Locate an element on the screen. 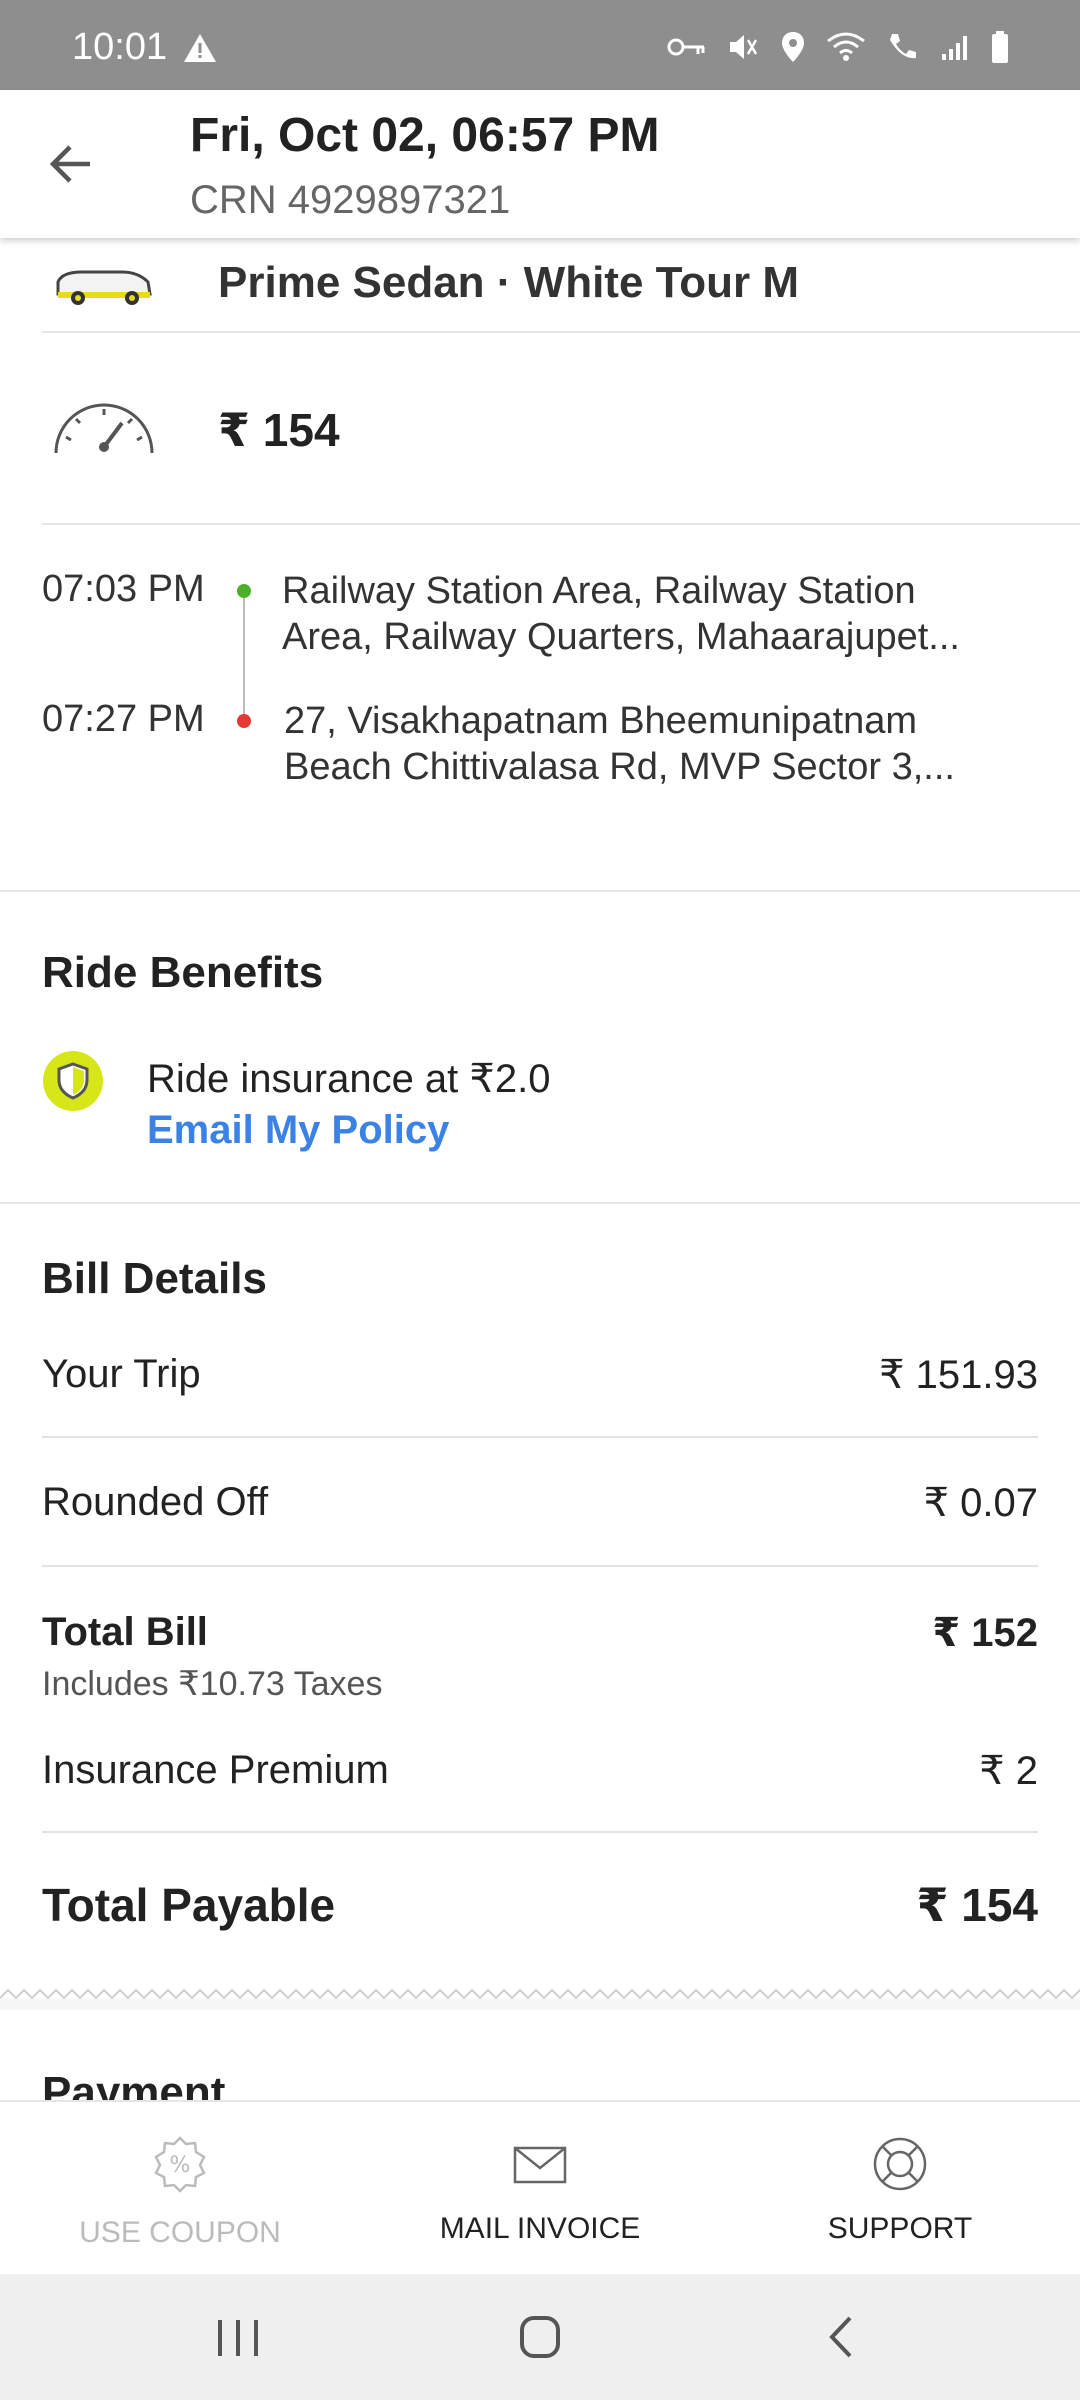 This screenshot has width=1080, height=2400. back-button is located at coordinates (72, 164).